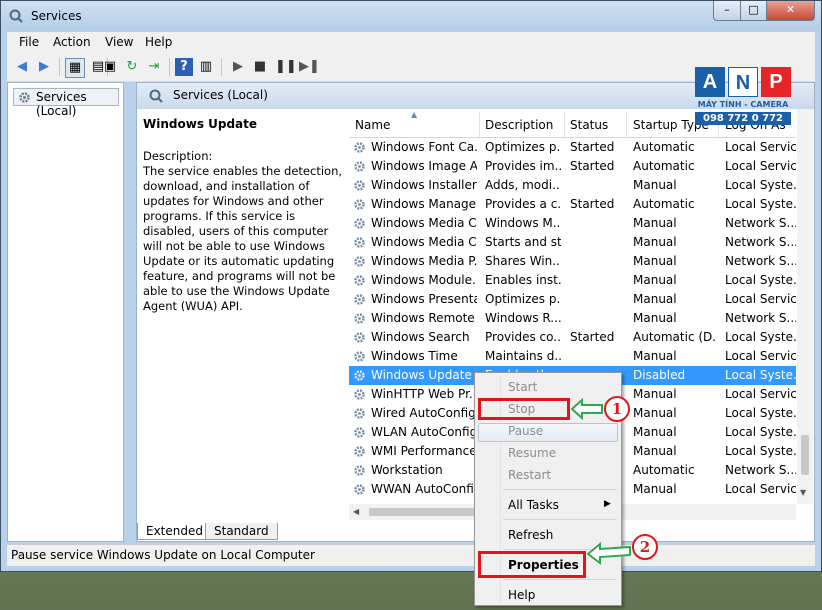  Describe the element at coordinates (110, 67) in the screenshot. I see `properties-sheet-icon: ▣` at that location.